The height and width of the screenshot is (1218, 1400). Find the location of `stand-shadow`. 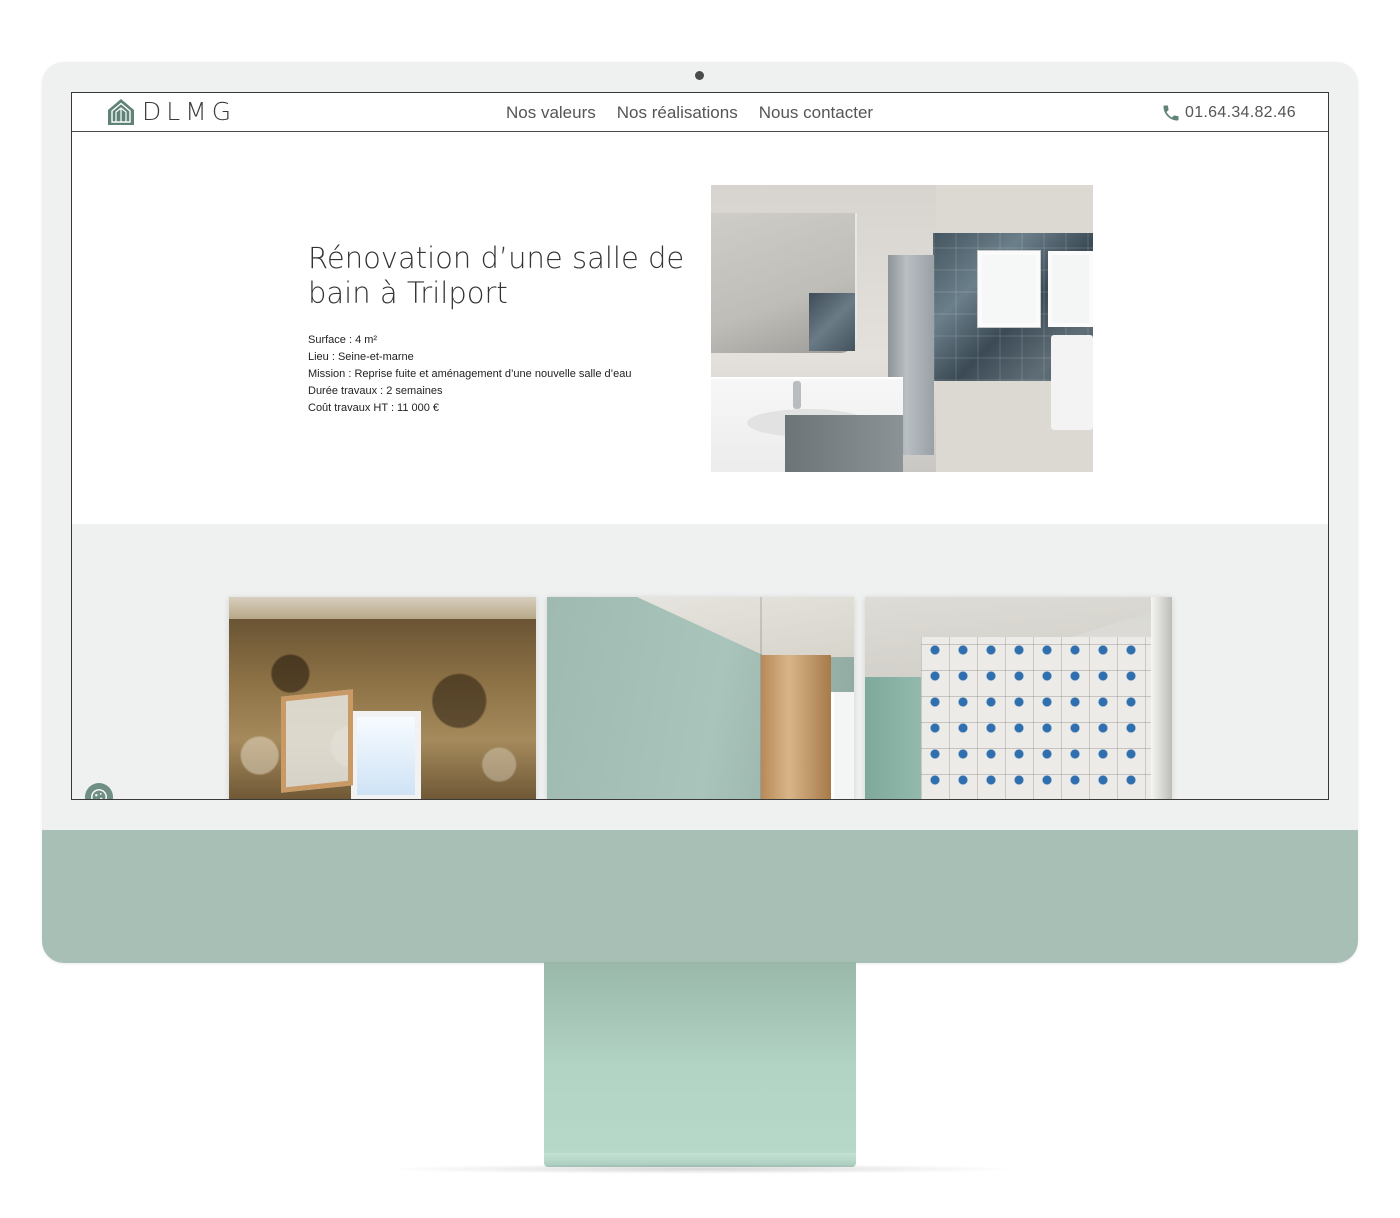

stand-shadow is located at coordinates (700, 1169).